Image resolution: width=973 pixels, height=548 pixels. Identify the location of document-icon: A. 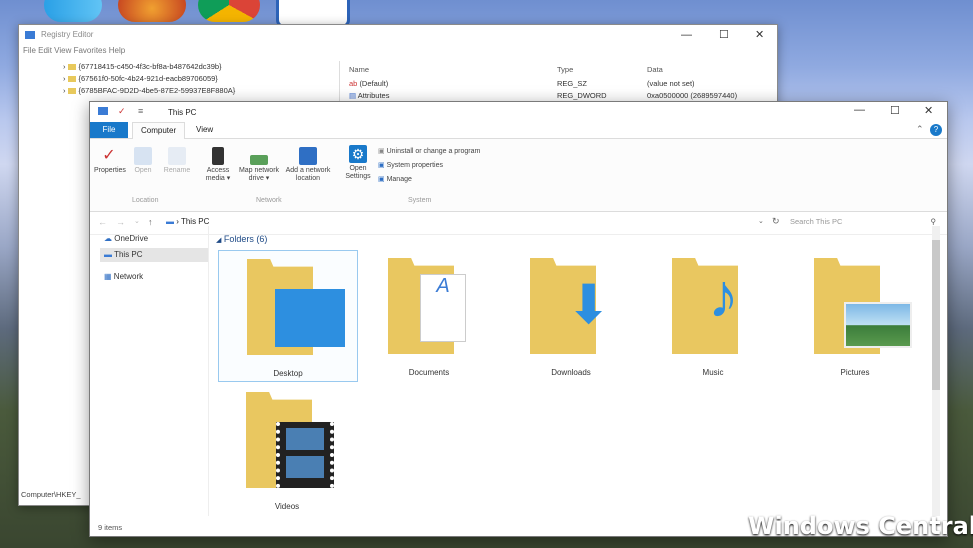
(443, 308).